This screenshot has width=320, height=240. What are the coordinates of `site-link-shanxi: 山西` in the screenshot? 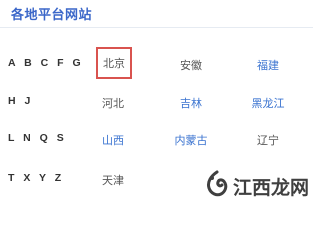 It's located at (113, 140).